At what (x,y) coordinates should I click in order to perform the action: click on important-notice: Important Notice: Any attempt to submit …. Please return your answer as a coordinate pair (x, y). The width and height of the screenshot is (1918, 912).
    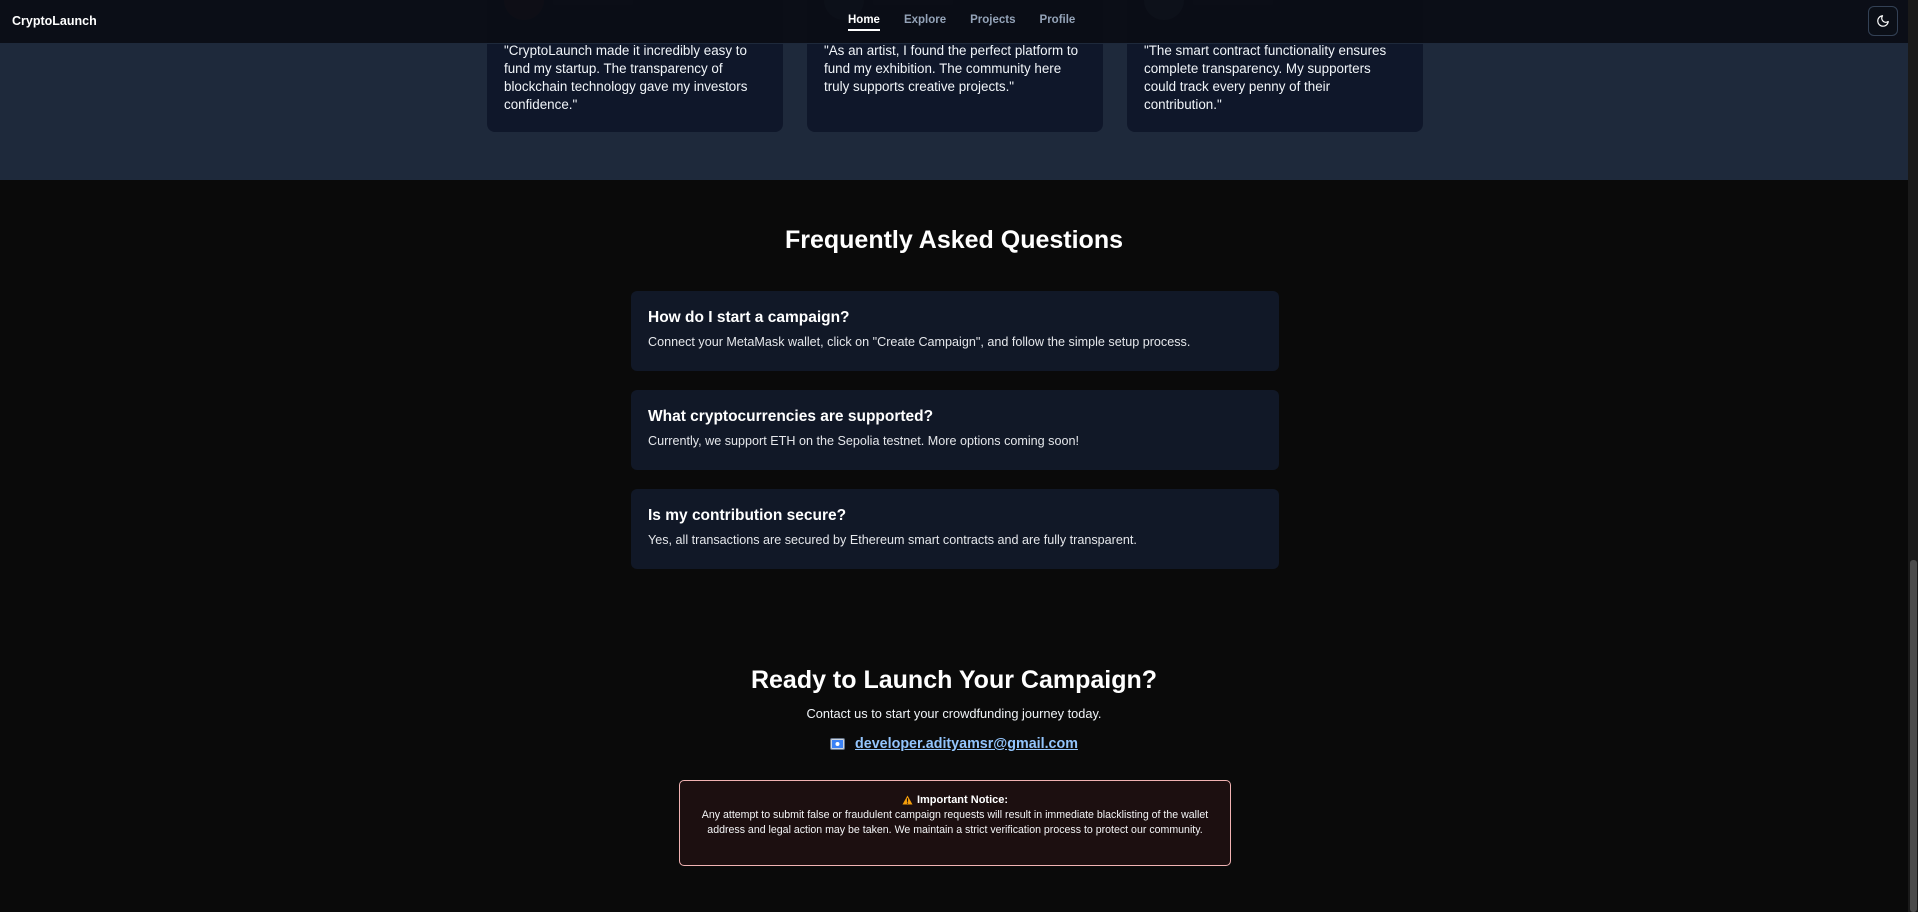
    Looking at the image, I should click on (955, 823).